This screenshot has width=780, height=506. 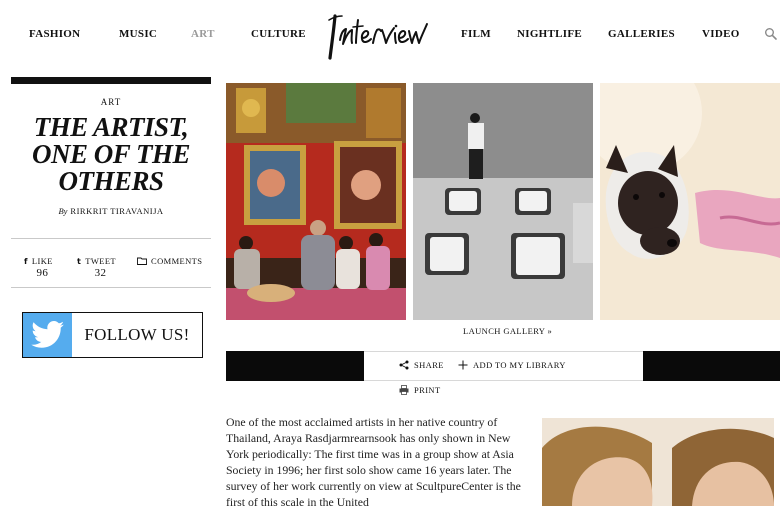 What do you see at coordinates (476, 34) in the screenshot?
I see `nav-film: FILM` at bounding box center [476, 34].